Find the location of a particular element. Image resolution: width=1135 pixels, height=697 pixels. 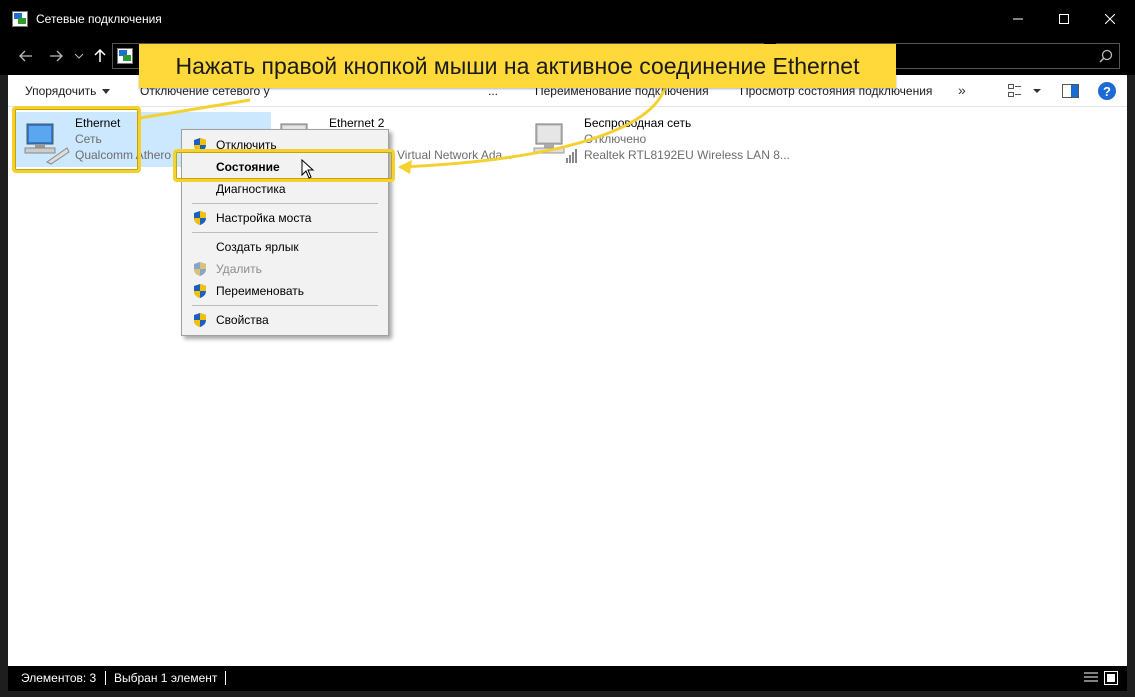

menu-item-label: Удалить is located at coordinates (239, 269).